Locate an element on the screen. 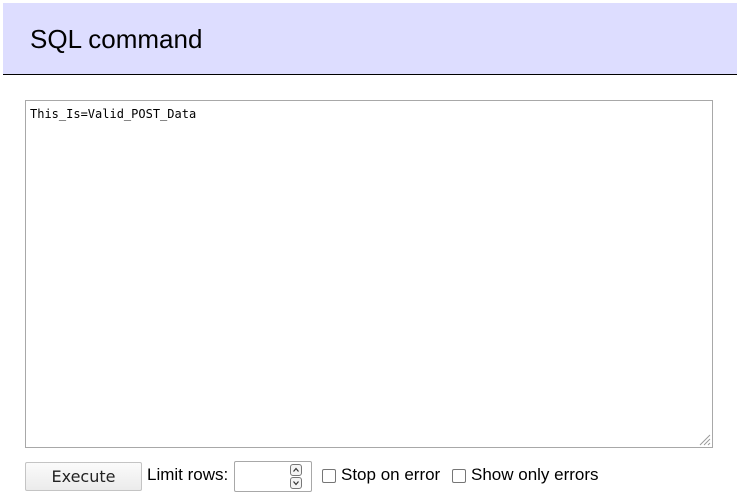  show-only-errors-label: Show only errors is located at coordinates (535, 474).